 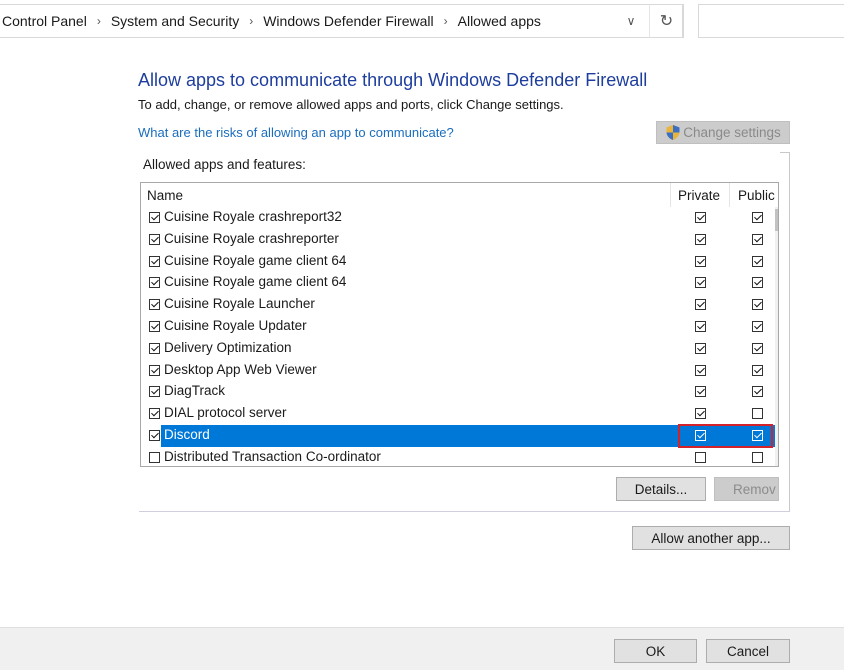 What do you see at coordinates (753, 195) in the screenshot?
I see `column-header-public: Public` at bounding box center [753, 195].